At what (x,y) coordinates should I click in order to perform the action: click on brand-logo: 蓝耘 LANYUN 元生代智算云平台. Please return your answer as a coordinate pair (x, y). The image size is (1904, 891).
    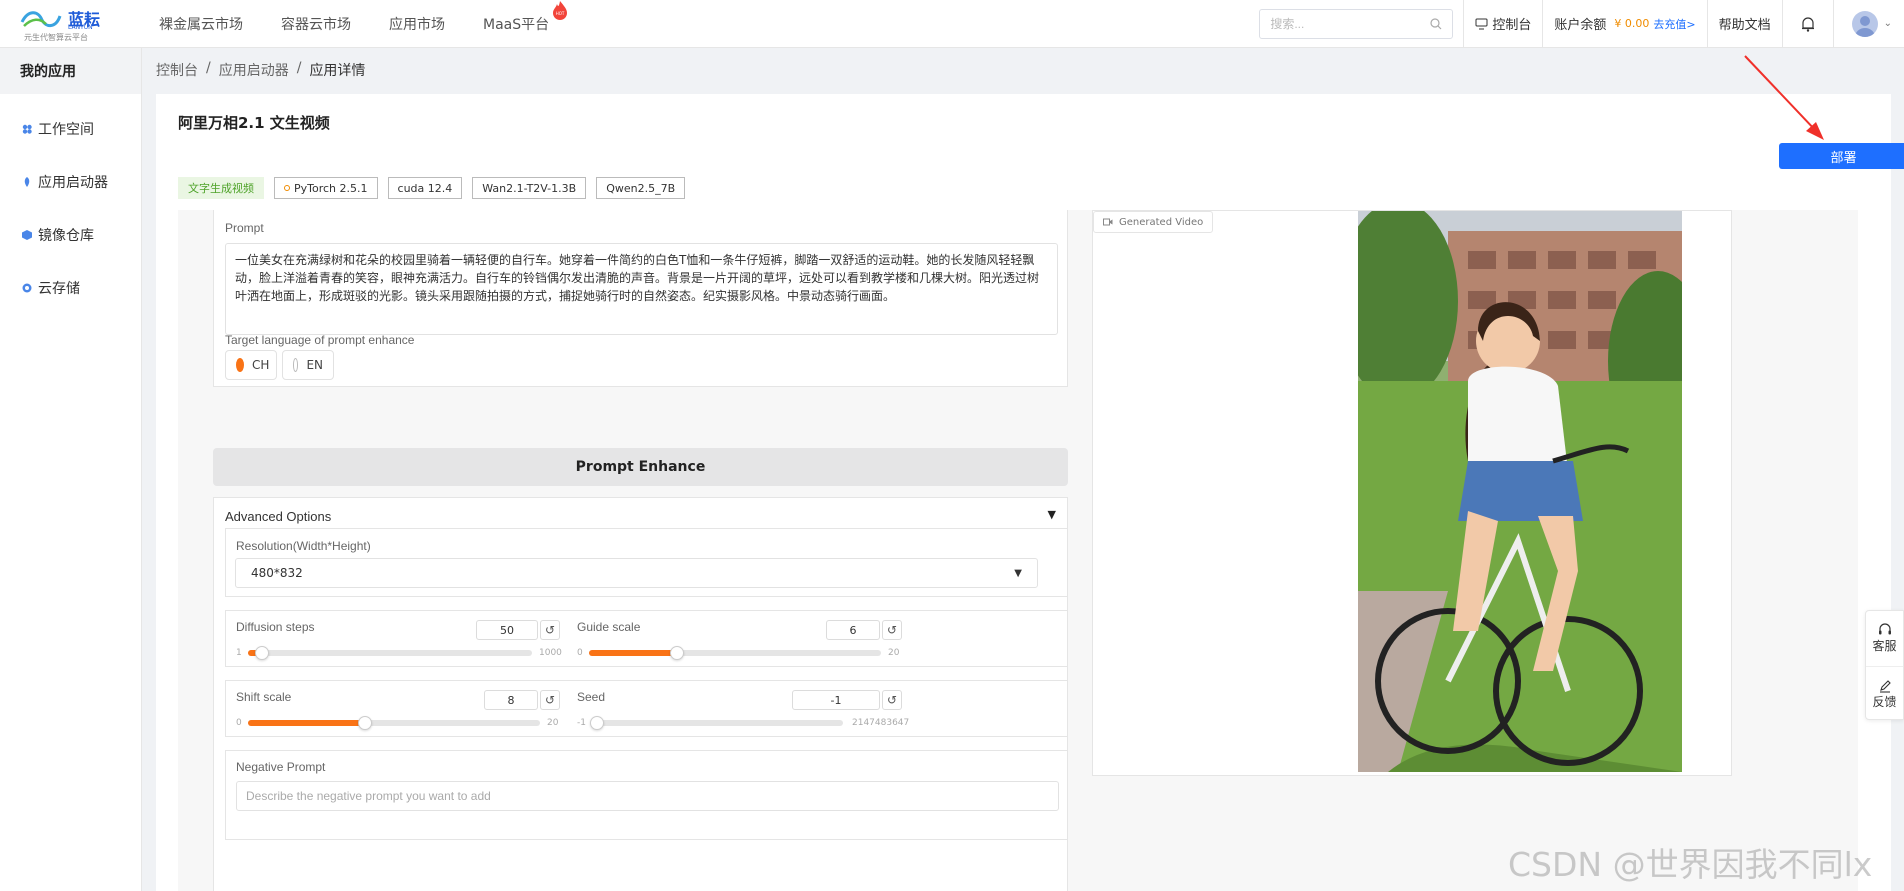
    Looking at the image, I should click on (74, 24).